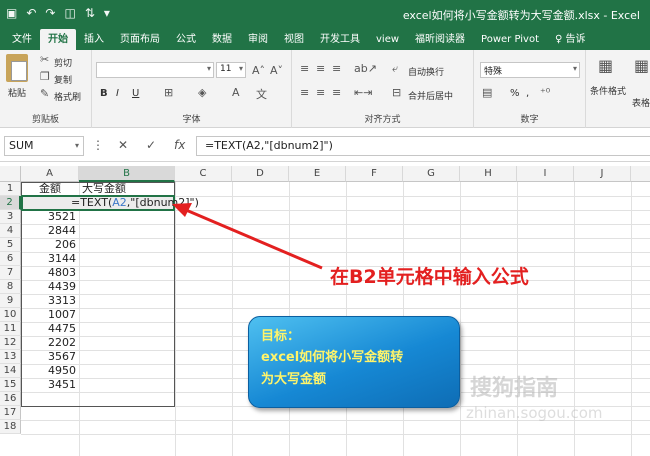 The height and width of the screenshot is (456, 650). What do you see at coordinates (429, 277) in the screenshot?
I see `instruction-callout: 在B2单元格中输入公式` at bounding box center [429, 277].